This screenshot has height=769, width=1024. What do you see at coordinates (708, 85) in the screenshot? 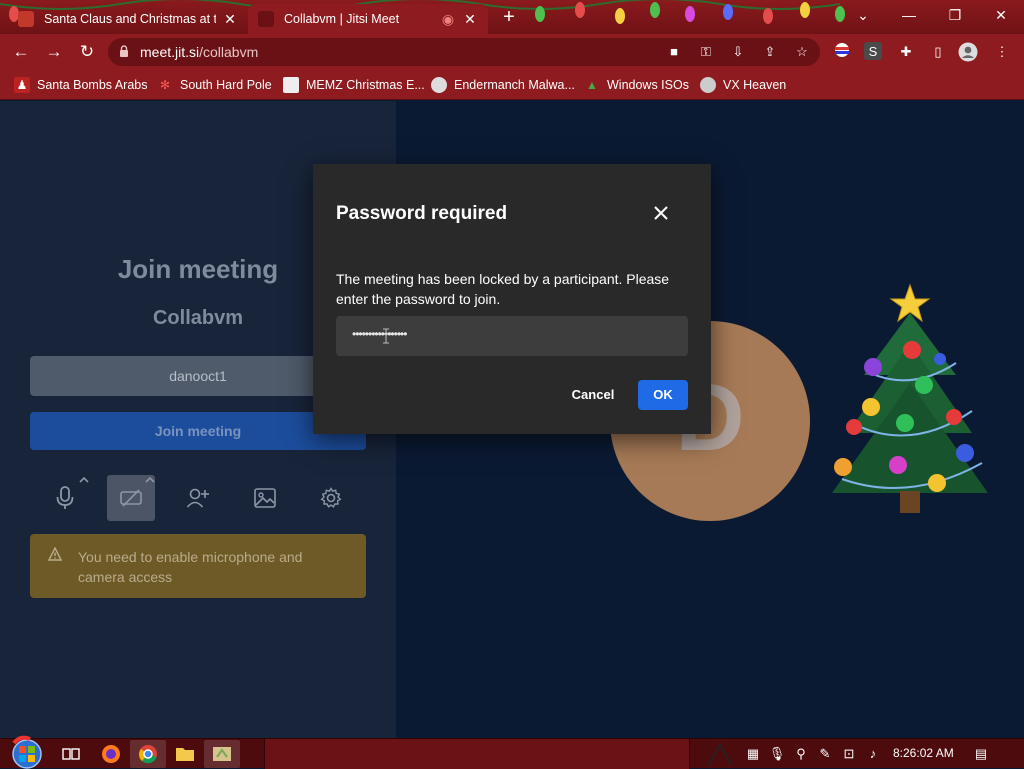
I see `vx-heaven-icon` at bounding box center [708, 85].